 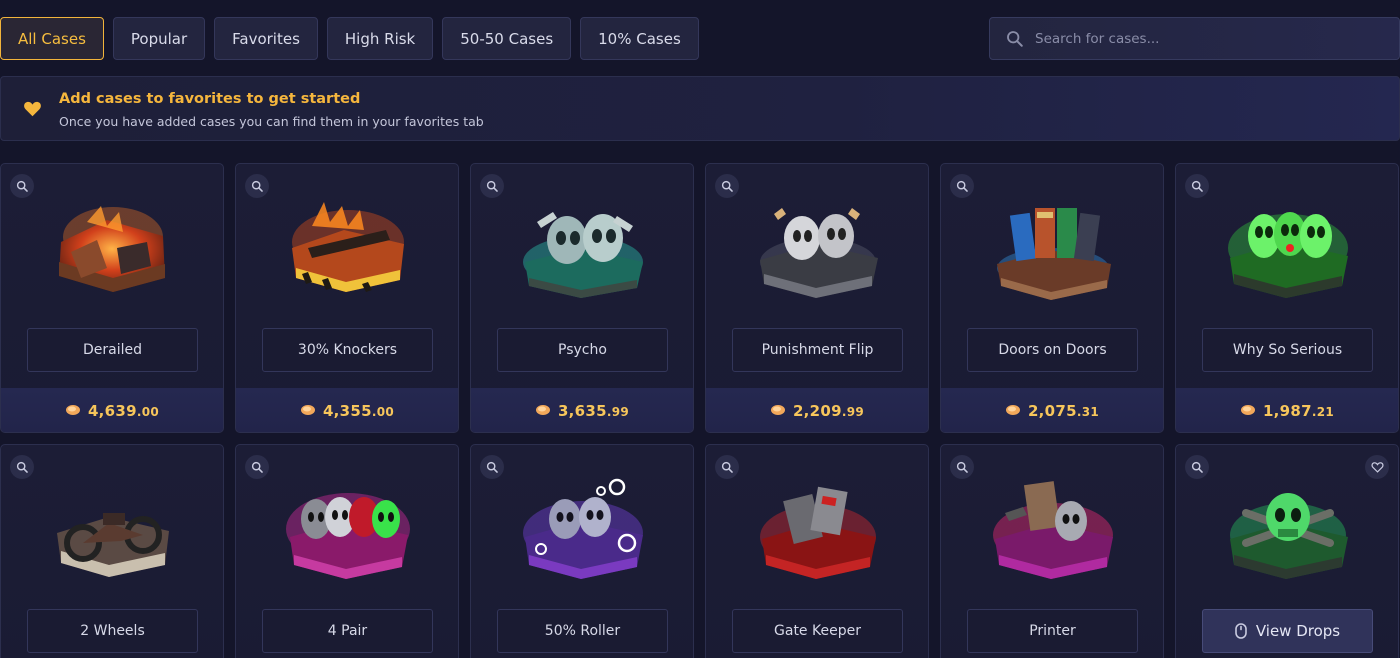 What do you see at coordinates (817, 350) in the screenshot?
I see `case-name: Punishment Flip` at bounding box center [817, 350].